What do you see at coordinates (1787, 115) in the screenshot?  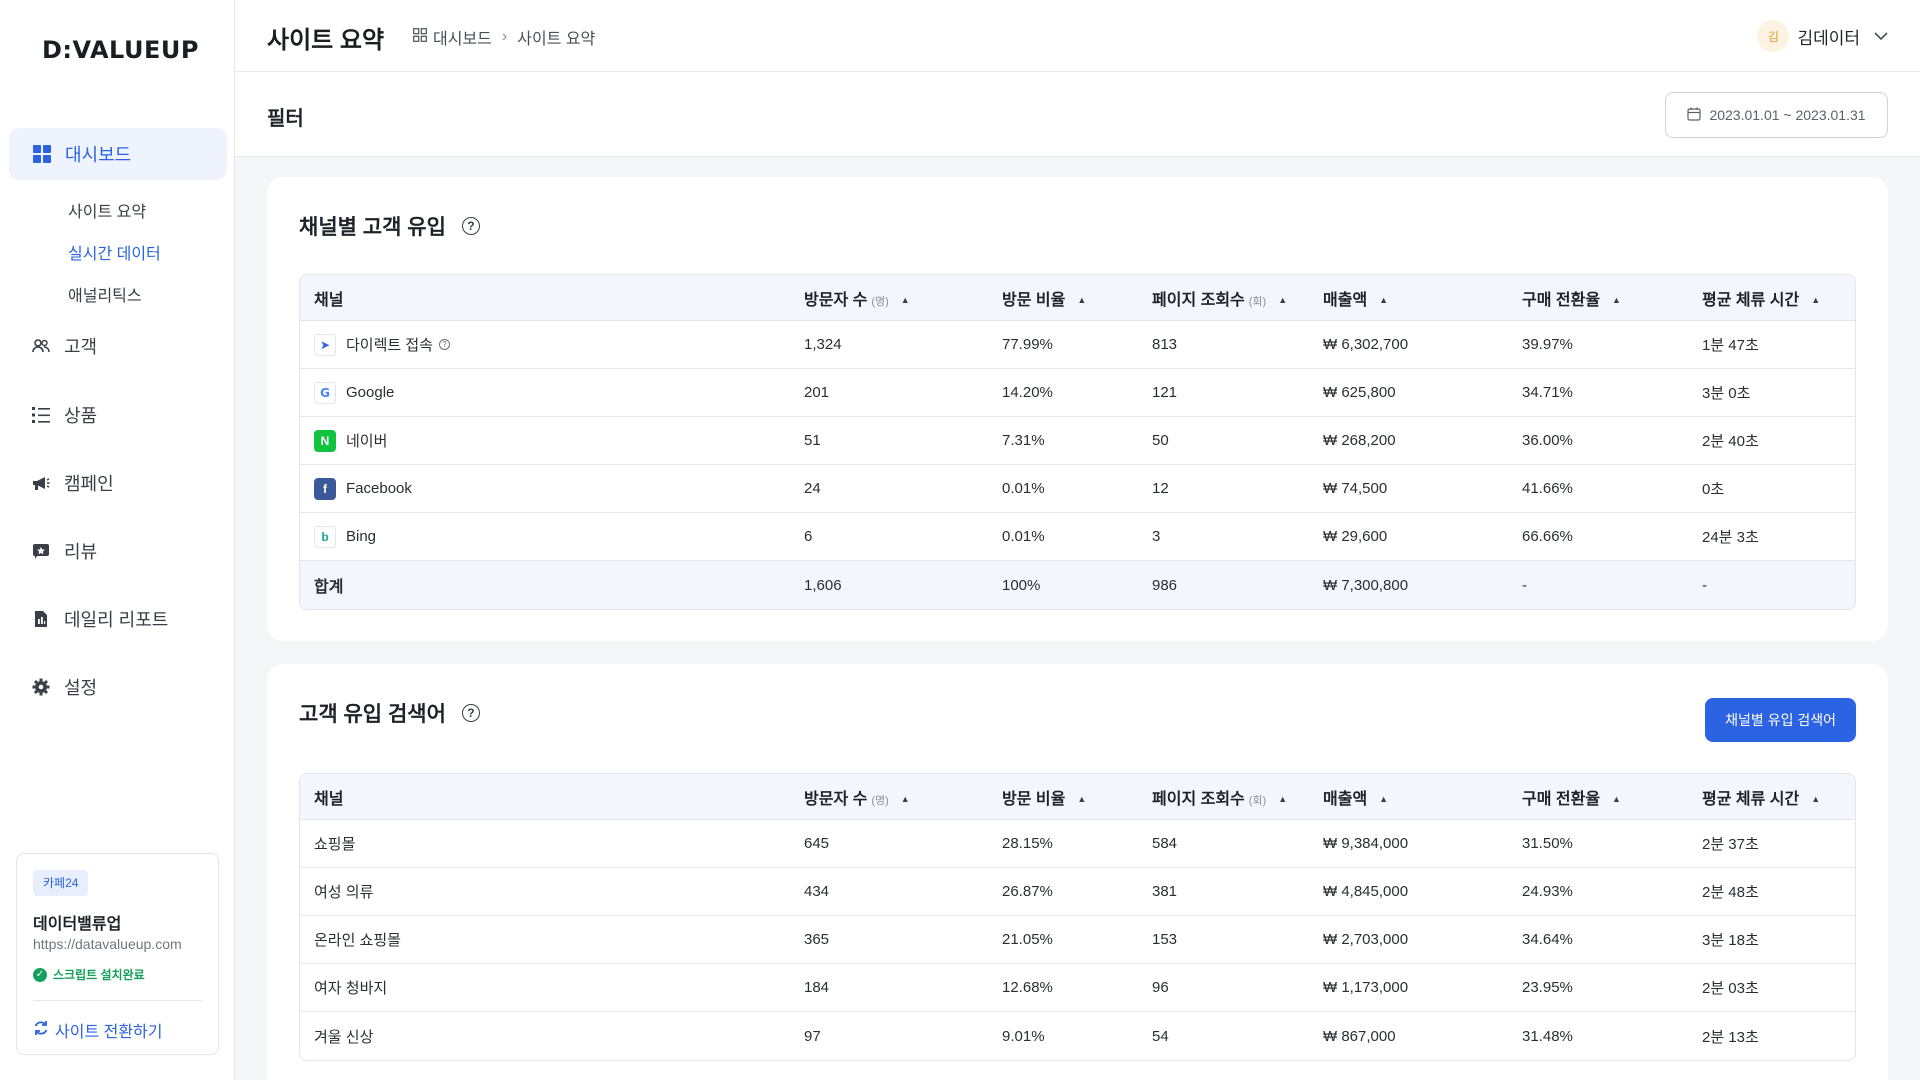 I see `date-range-value: 2023.01.01 ~ 2023.01.31` at bounding box center [1787, 115].